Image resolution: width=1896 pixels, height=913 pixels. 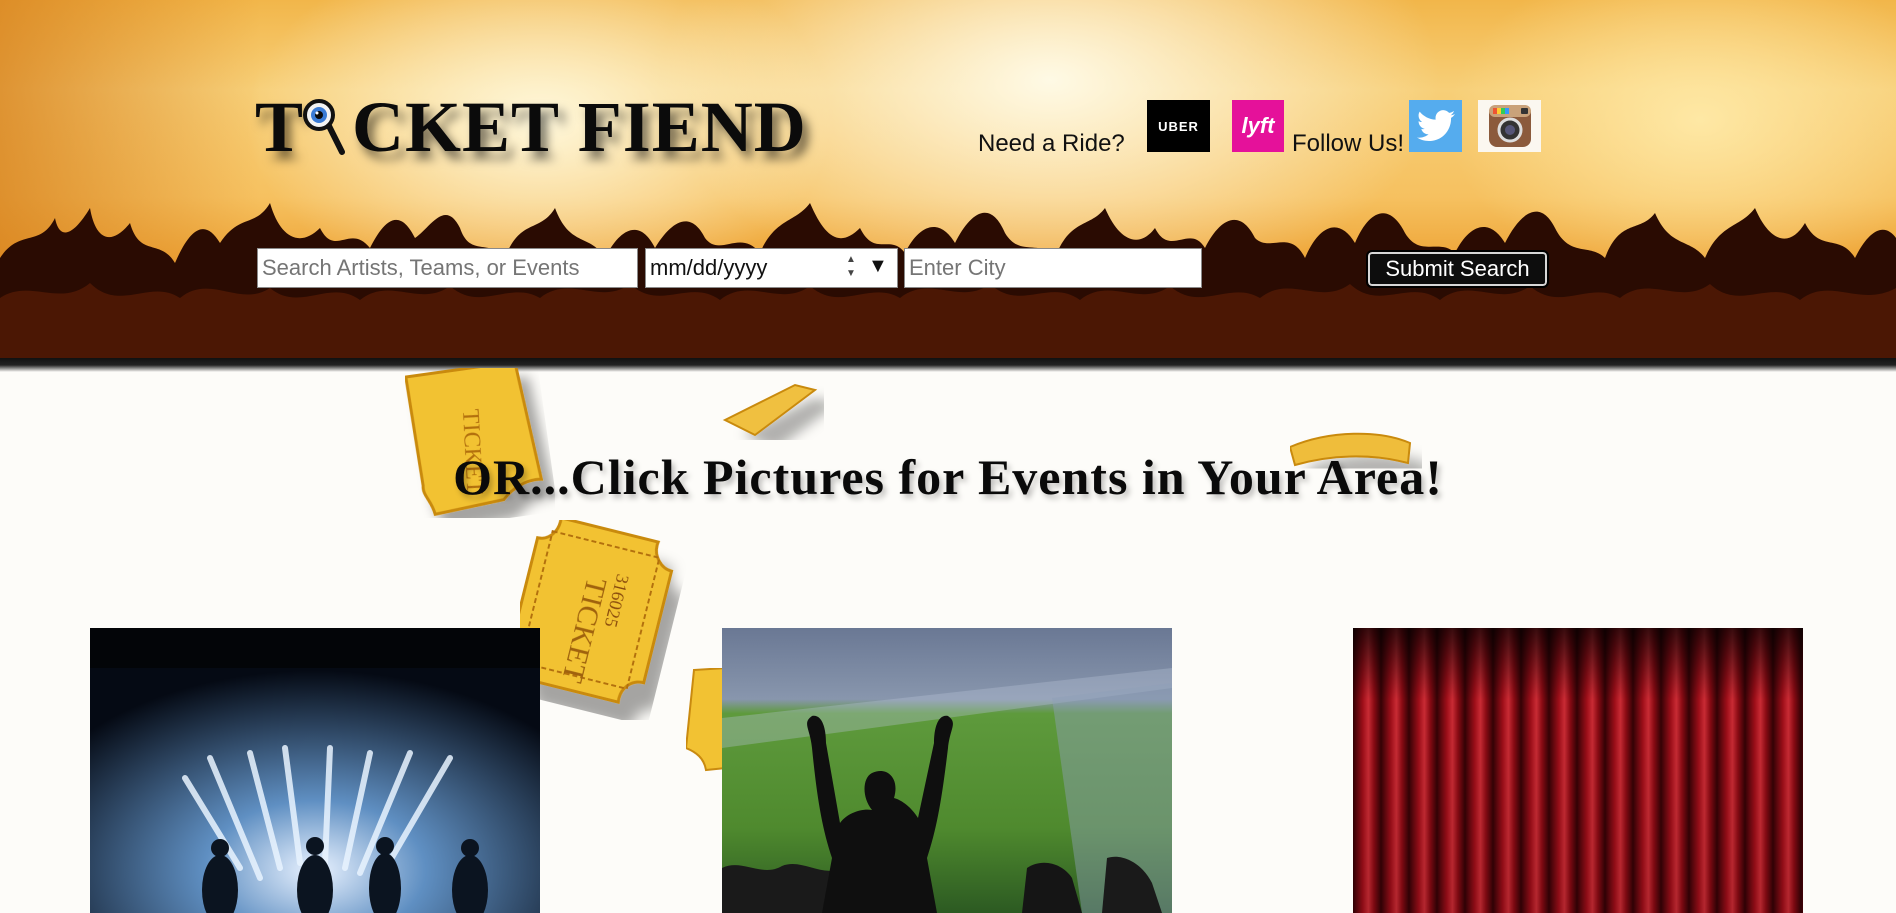 I want to click on date-spinner-icon: ▲ ▼, so click(x=851, y=268).